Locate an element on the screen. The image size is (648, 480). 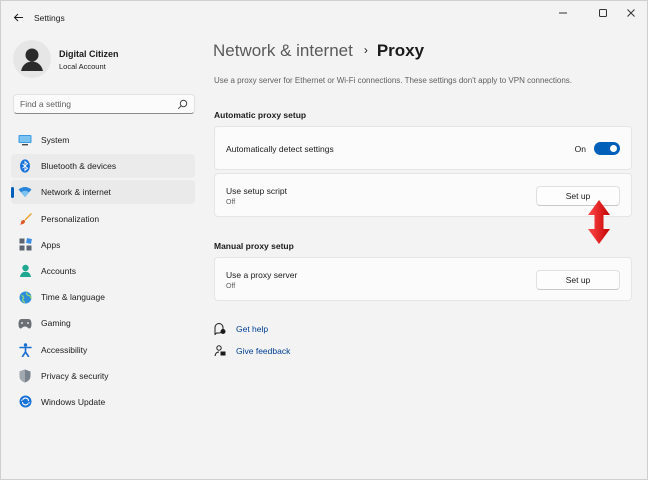
minimize-button is located at coordinates (563, 13).